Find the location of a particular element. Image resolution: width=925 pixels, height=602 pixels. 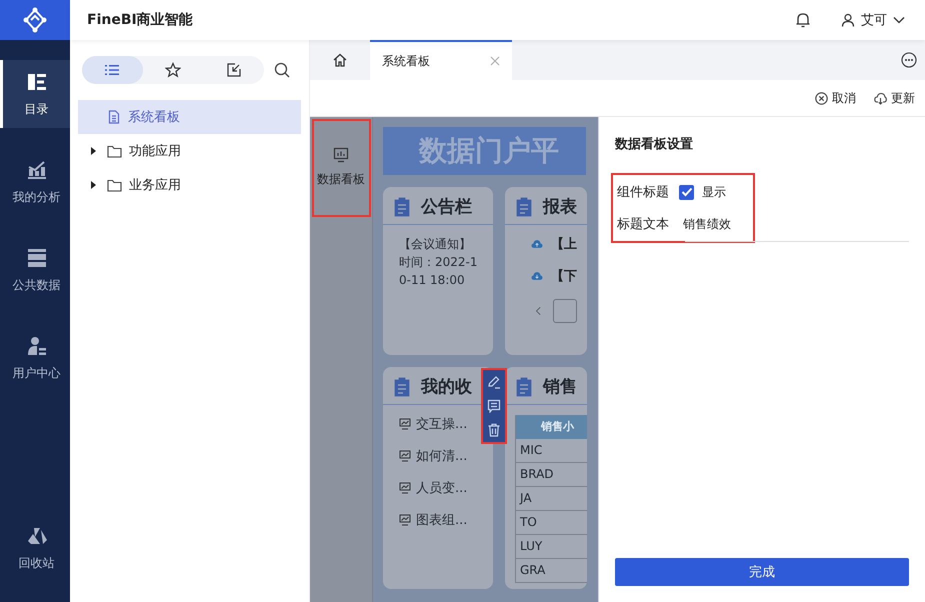

list-tab is located at coordinates (112, 70).